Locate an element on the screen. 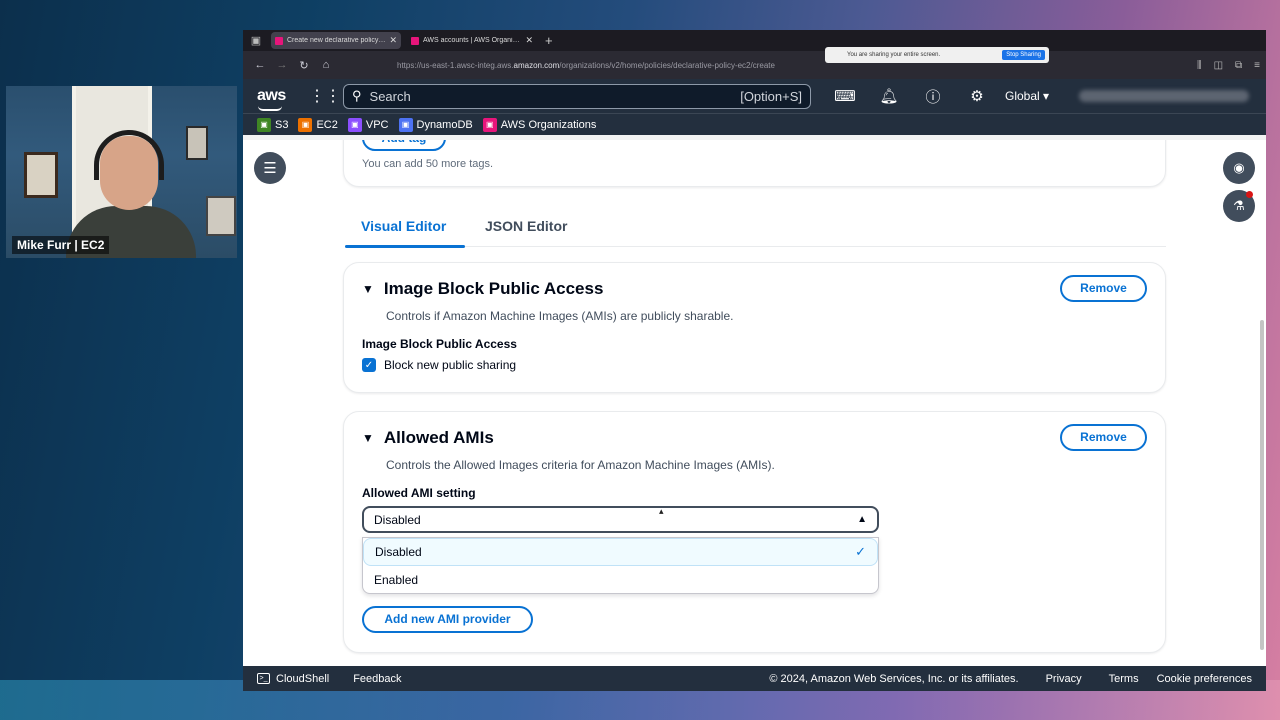 The height and width of the screenshot is (720, 1280). home-icon: ⌂ is located at coordinates (326, 65).